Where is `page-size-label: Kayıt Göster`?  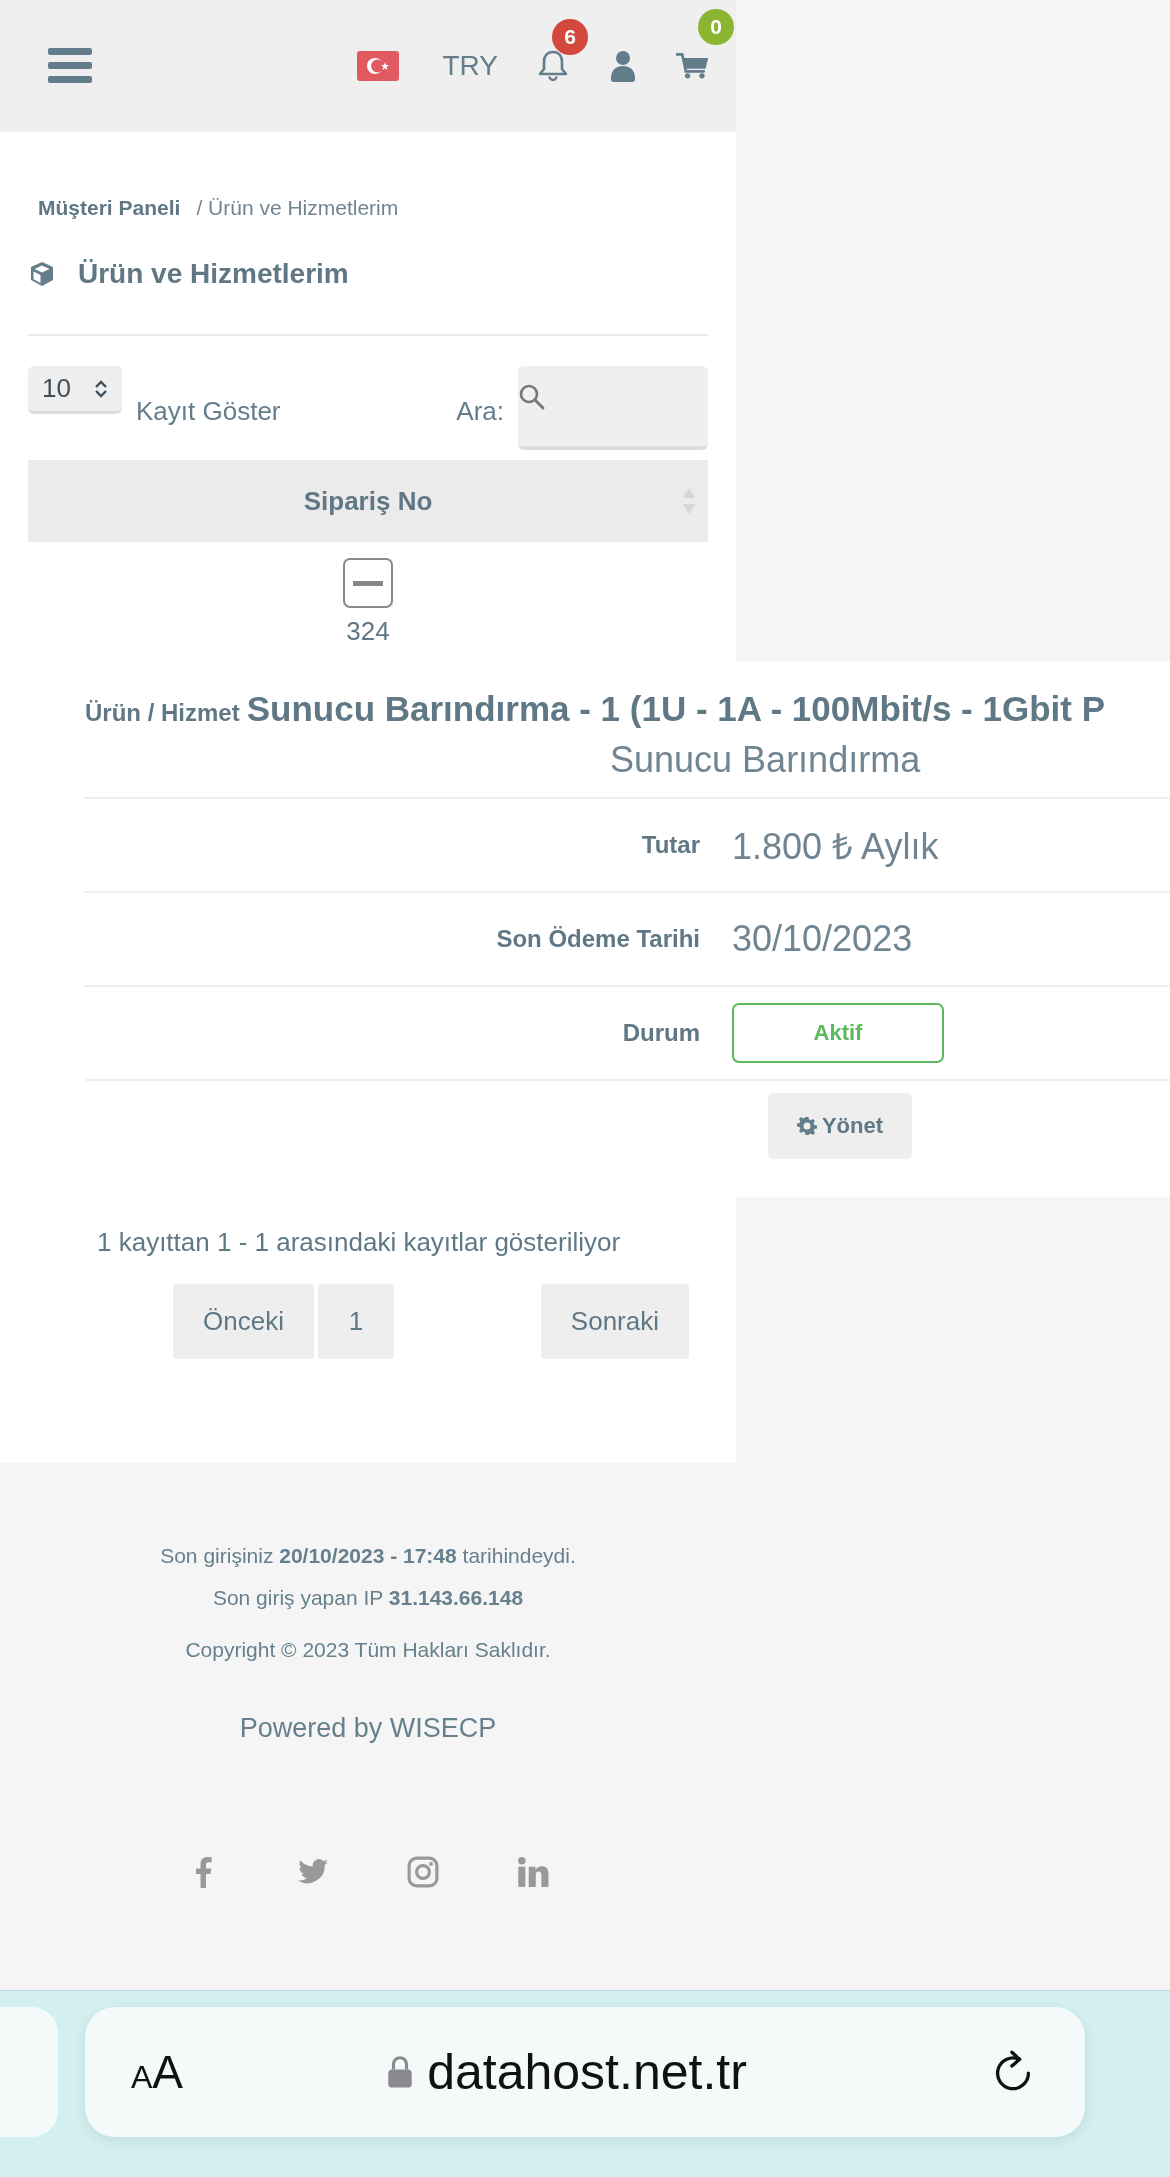
page-size-label: Kayıt Göster is located at coordinates (208, 411).